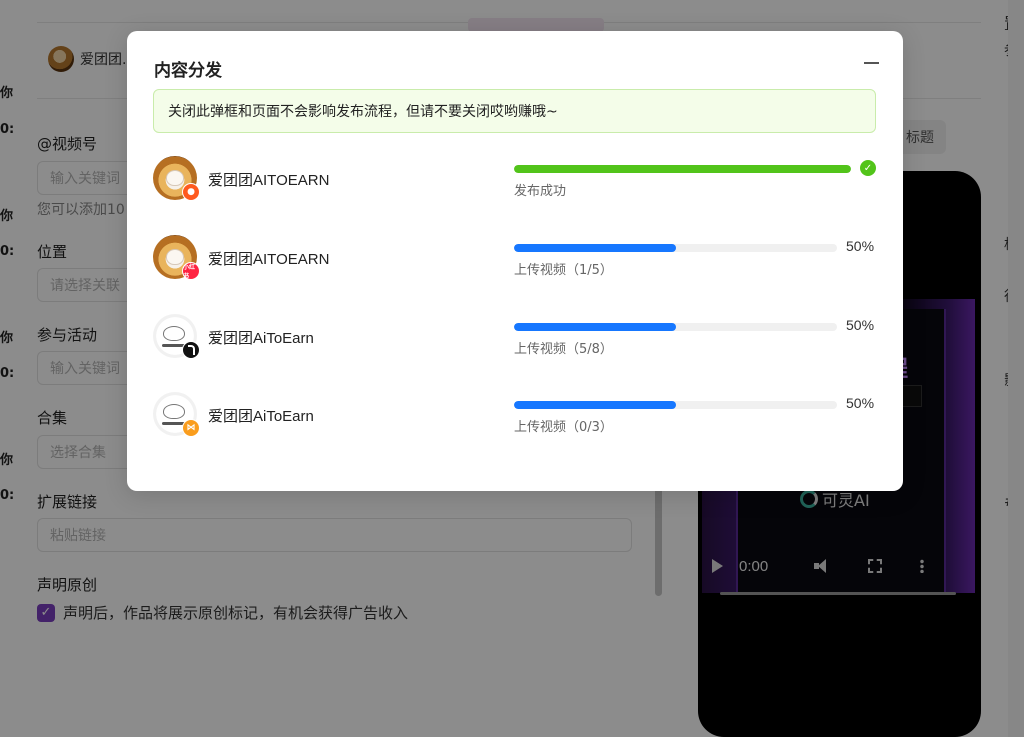 The width and height of the screenshot is (1024, 737). Describe the element at coordinates (191, 350) in the screenshot. I see `douyin-icon` at that location.